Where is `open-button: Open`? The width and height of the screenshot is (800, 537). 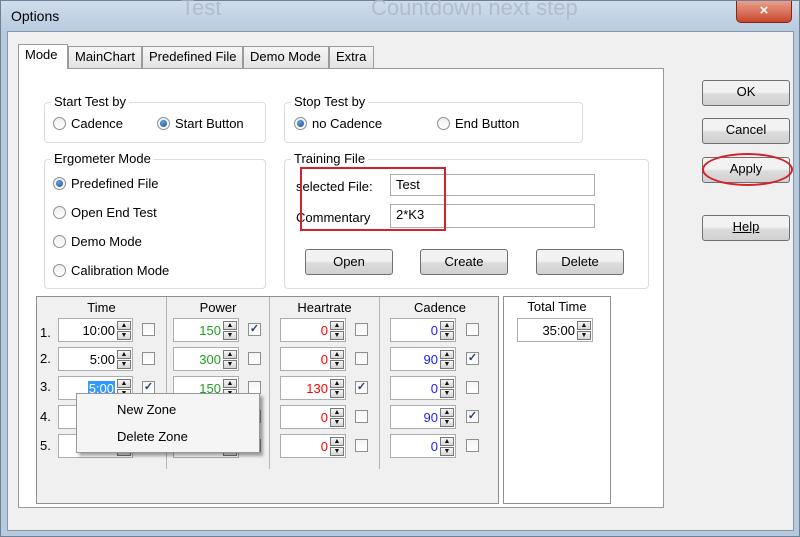 open-button: Open is located at coordinates (349, 262).